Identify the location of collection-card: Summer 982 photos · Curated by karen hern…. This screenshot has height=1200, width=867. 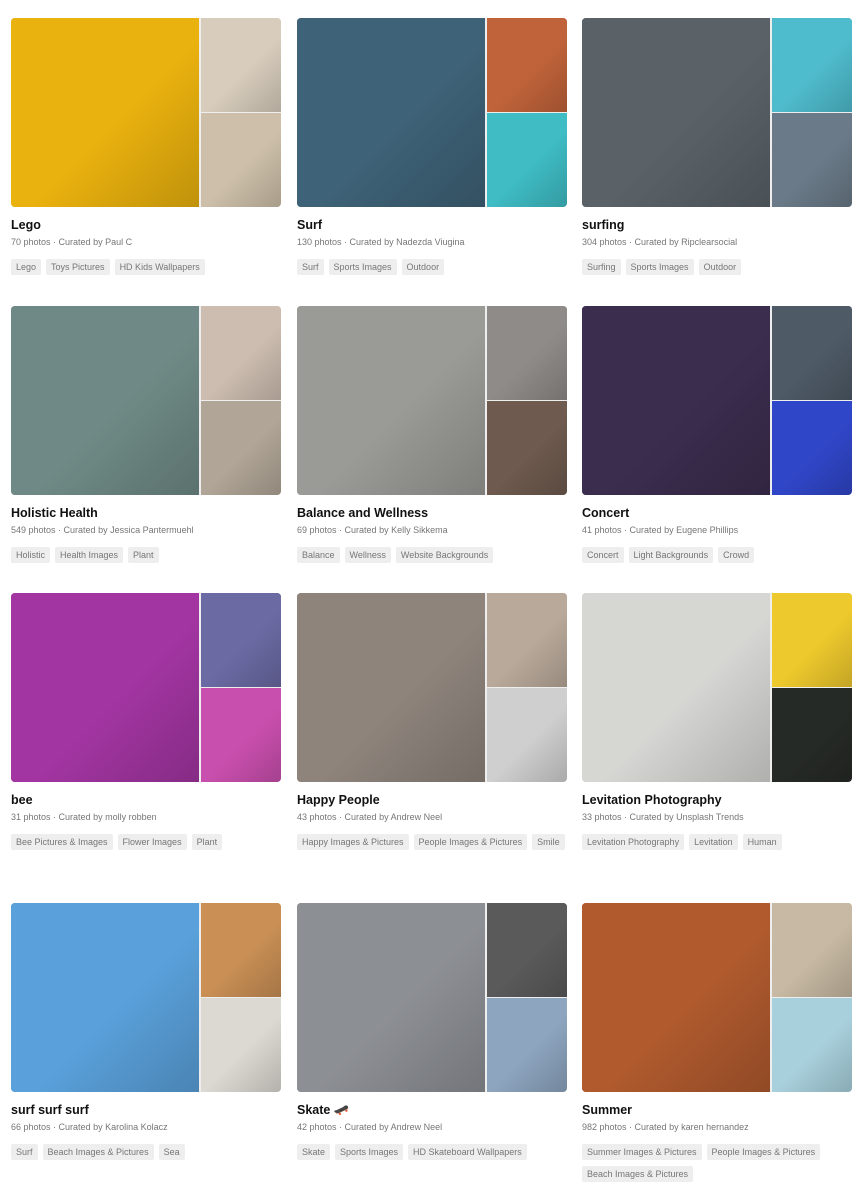
(717, 1042).